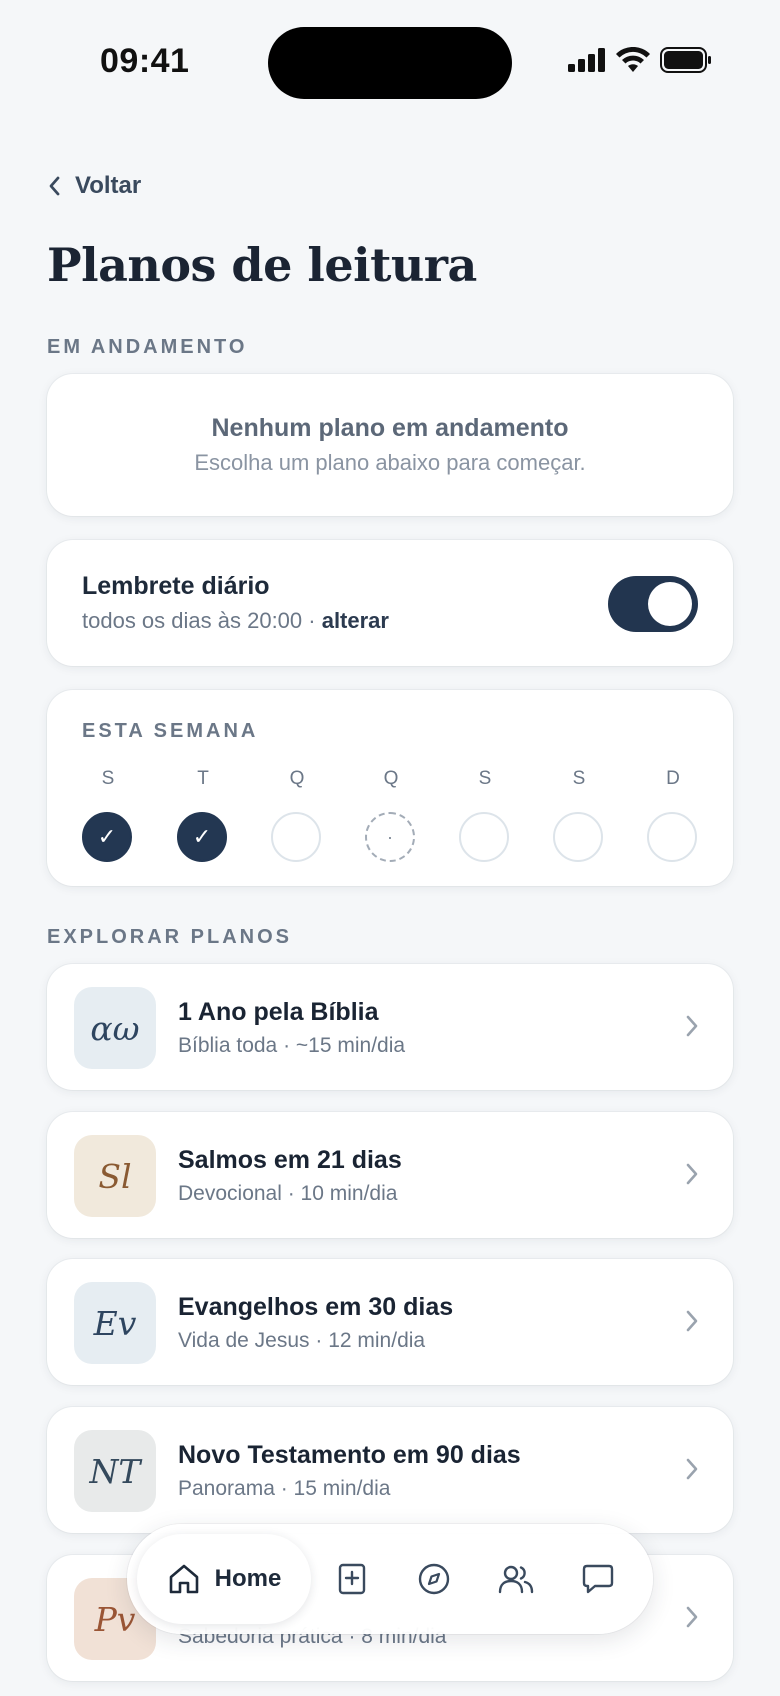 This screenshot has height=1696, width=780. I want to click on plan-title: Salmos em 21 dias, so click(290, 1160).